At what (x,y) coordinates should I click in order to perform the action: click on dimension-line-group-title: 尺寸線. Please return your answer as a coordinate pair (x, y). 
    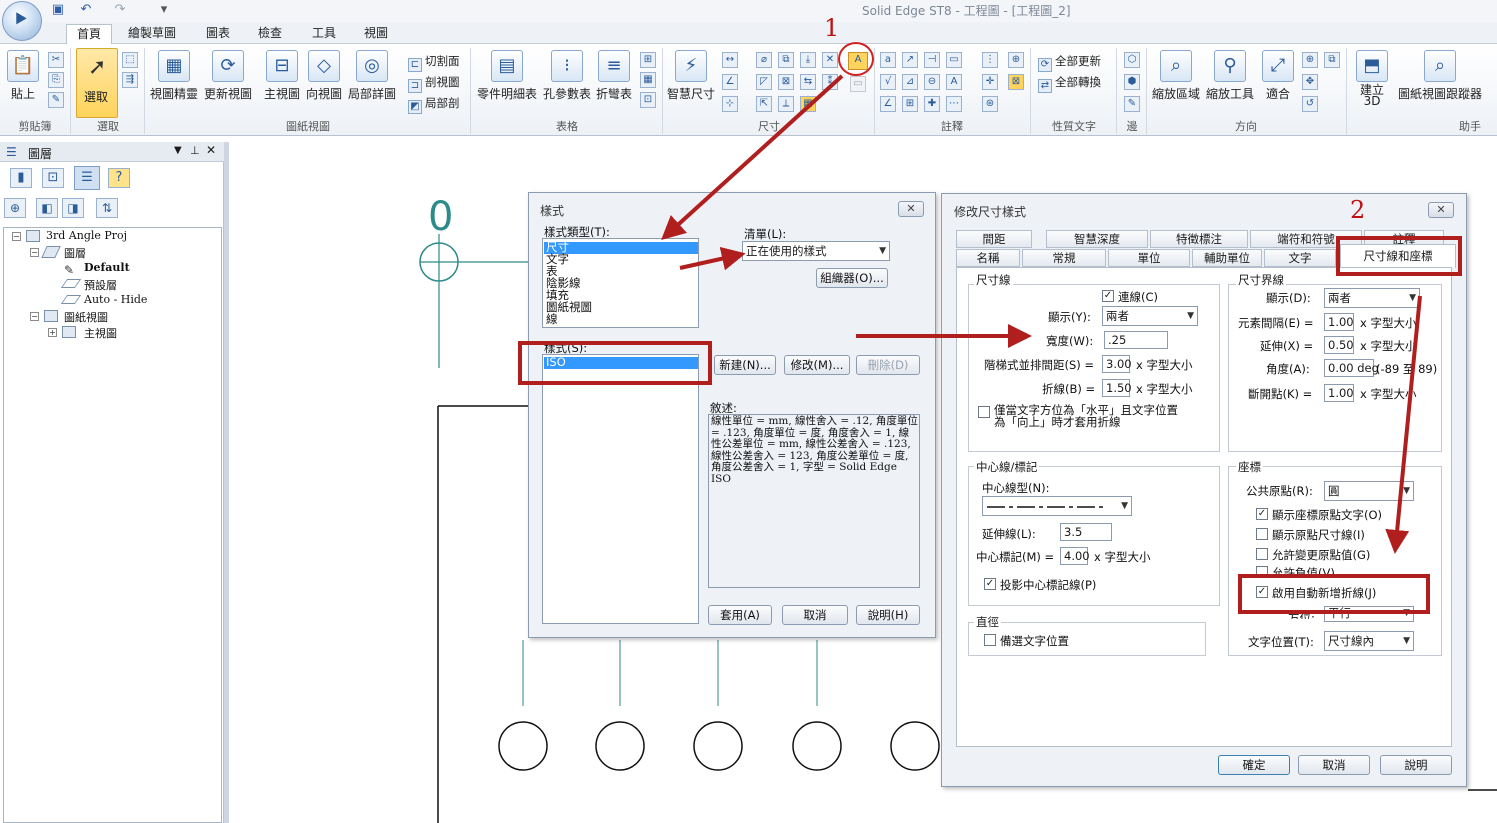
    Looking at the image, I should click on (993, 280).